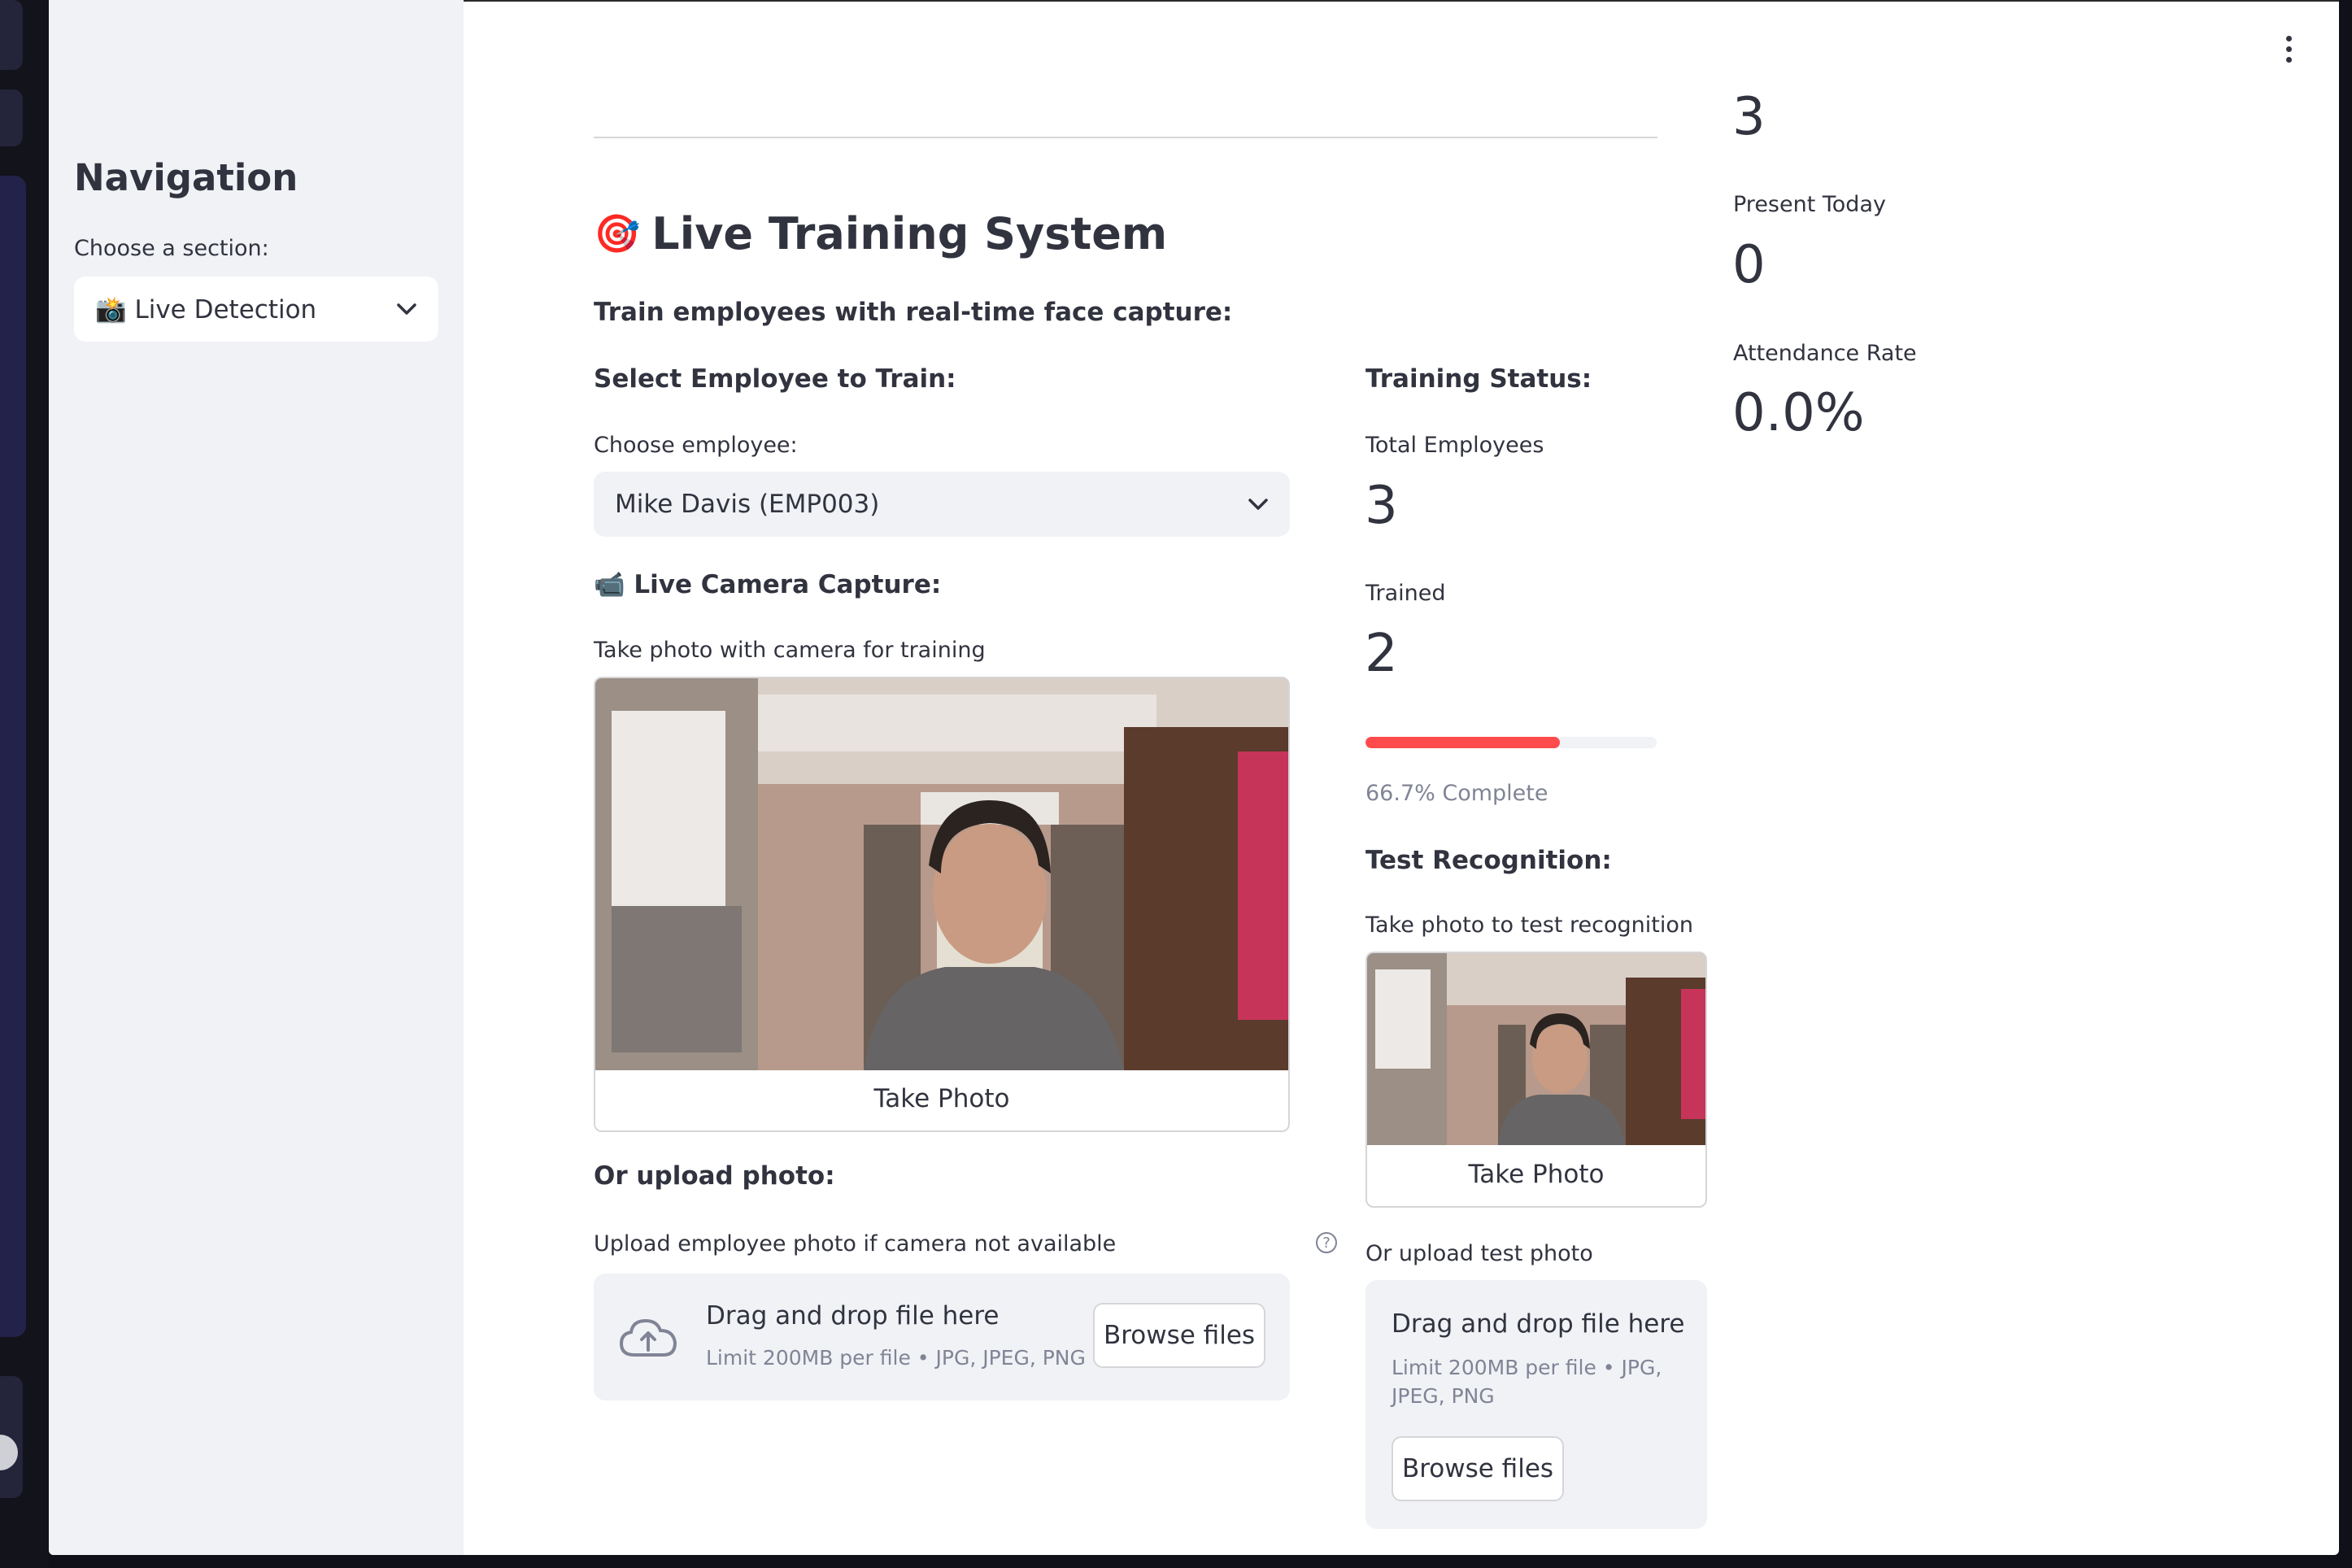 This screenshot has height=1568, width=2352. Describe the element at coordinates (617, 233) in the screenshot. I see `target-icon: 🎯` at that location.